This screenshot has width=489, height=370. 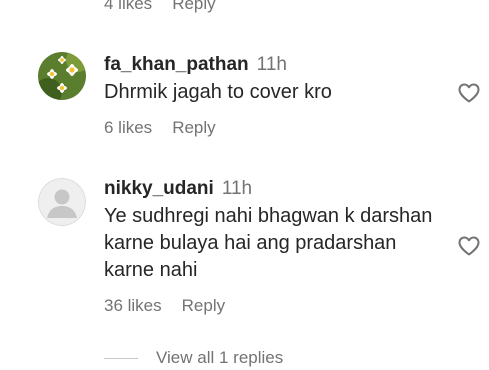 I want to click on comment-meta: 36 likes Reply, so click(x=271, y=306).